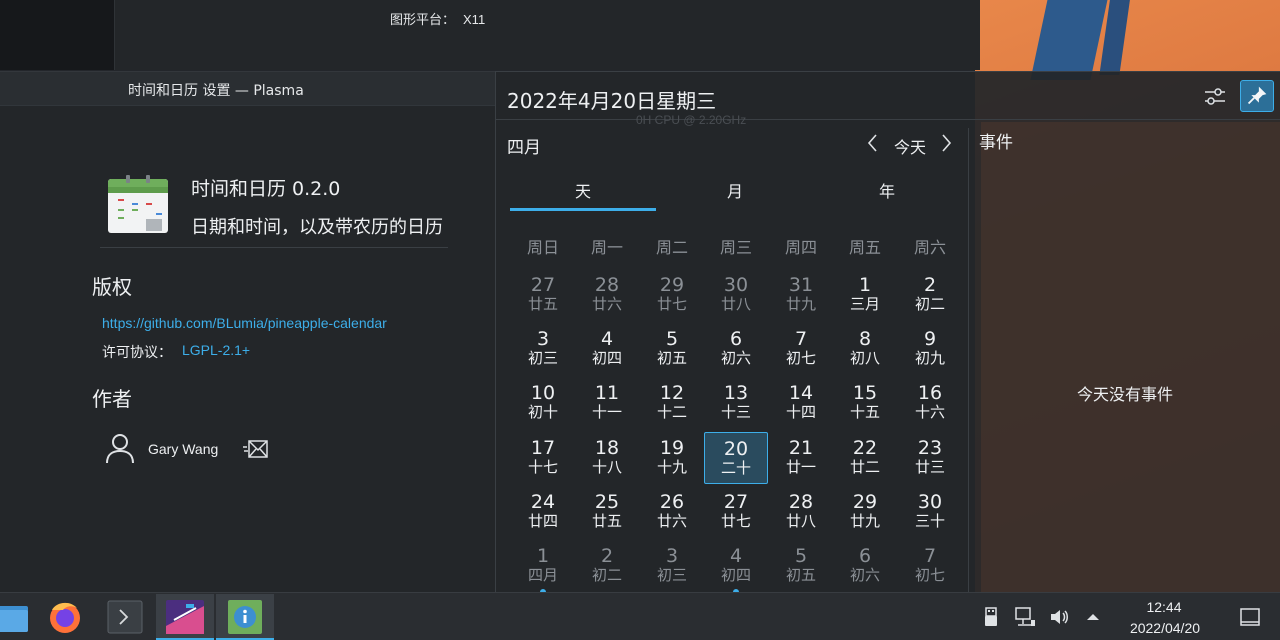 The width and height of the screenshot is (1280, 640). What do you see at coordinates (672, 403) in the screenshot?
I see `day-cell: 12 十二` at bounding box center [672, 403].